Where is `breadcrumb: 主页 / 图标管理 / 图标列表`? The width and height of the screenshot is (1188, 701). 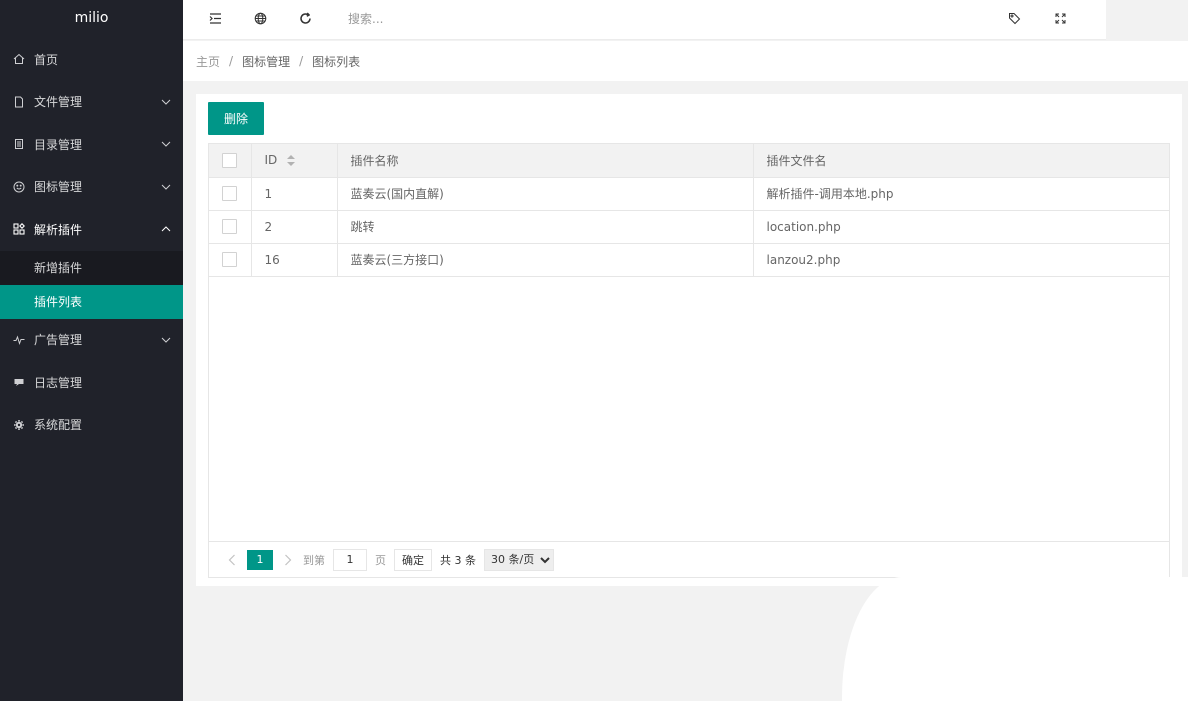
breadcrumb: 主页 / 图标管理 / 图标列表 is located at coordinates (685, 61).